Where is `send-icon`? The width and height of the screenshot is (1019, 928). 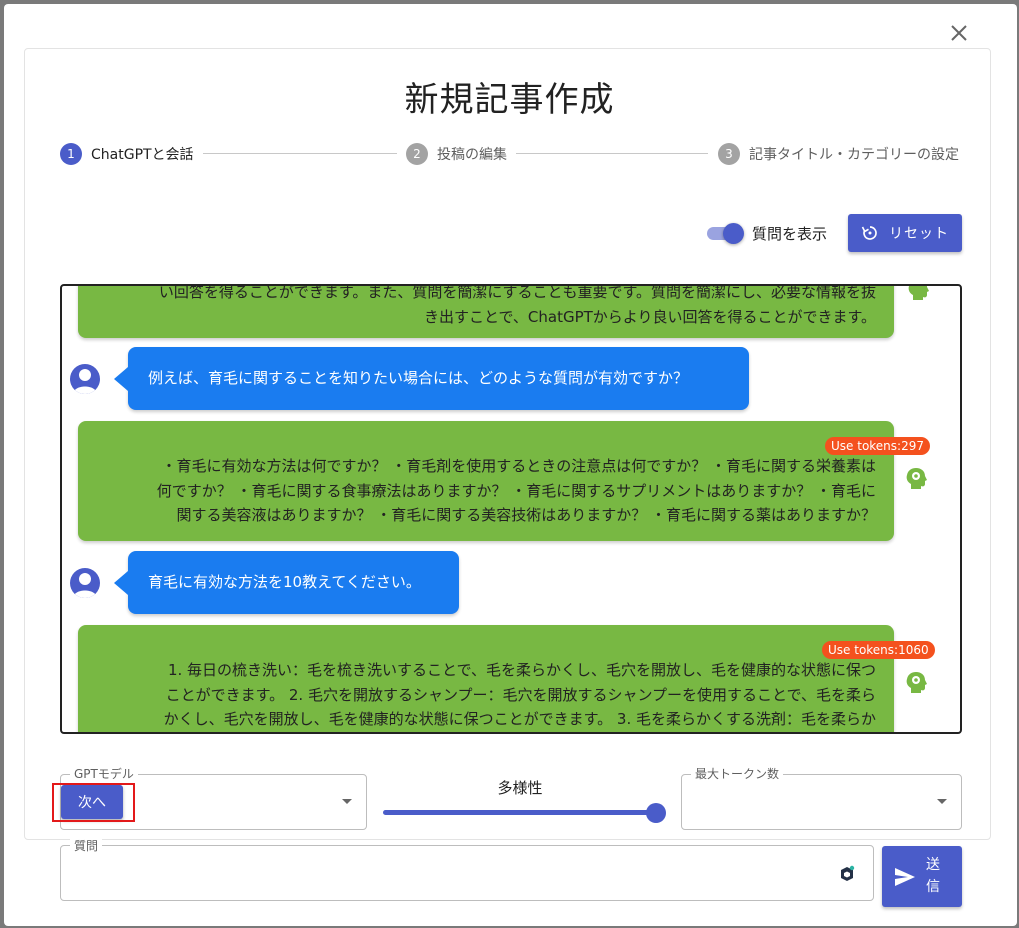
send-icon is located at coordinates (905, 877).